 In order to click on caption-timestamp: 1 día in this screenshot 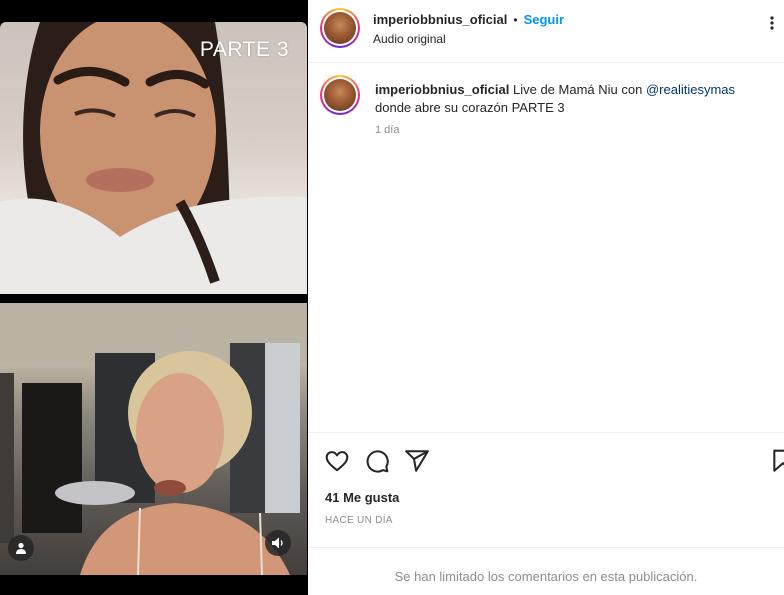, I will do `click(387, 130)`.